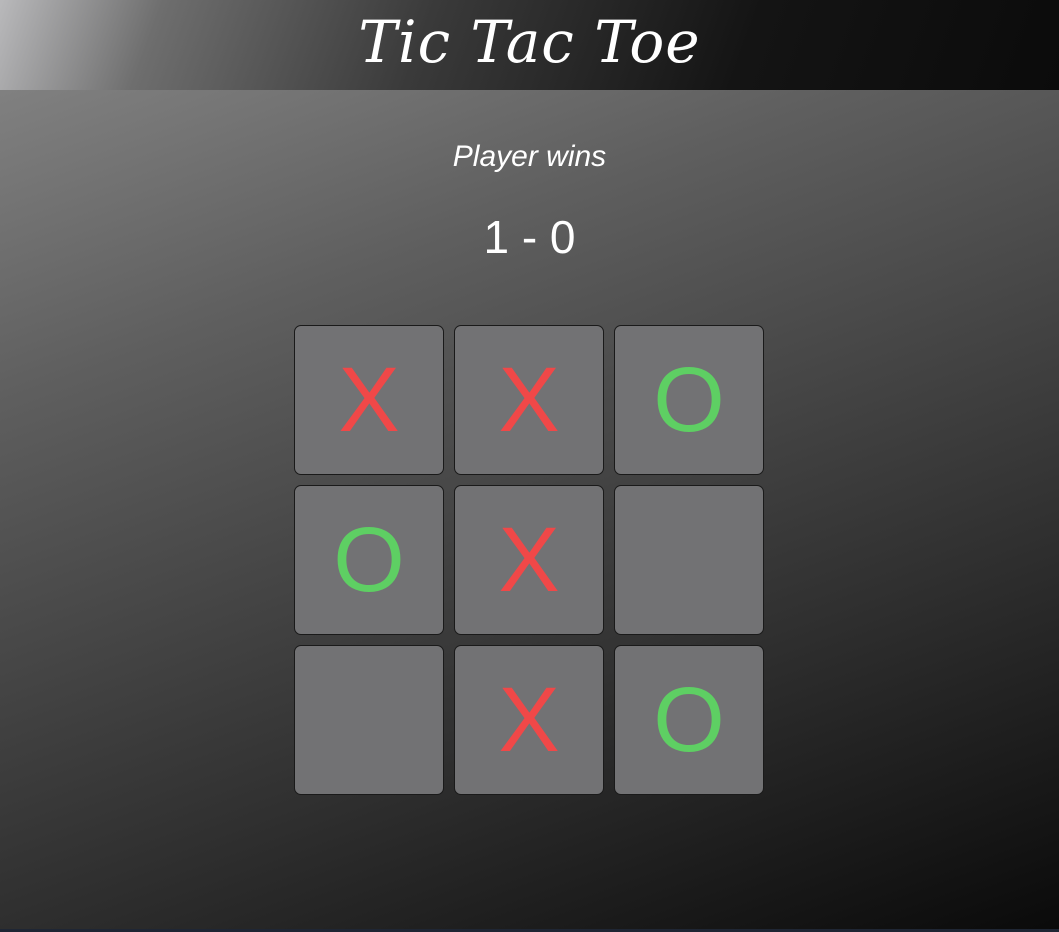  Describe the element at coordinates (529, 237) in the screenshot. I see `score-display: 1 - 0` at that location.